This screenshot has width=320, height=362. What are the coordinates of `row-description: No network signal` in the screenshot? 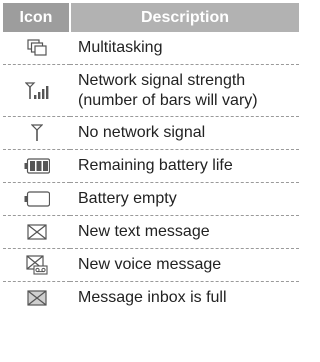 It's located at (184, 133).